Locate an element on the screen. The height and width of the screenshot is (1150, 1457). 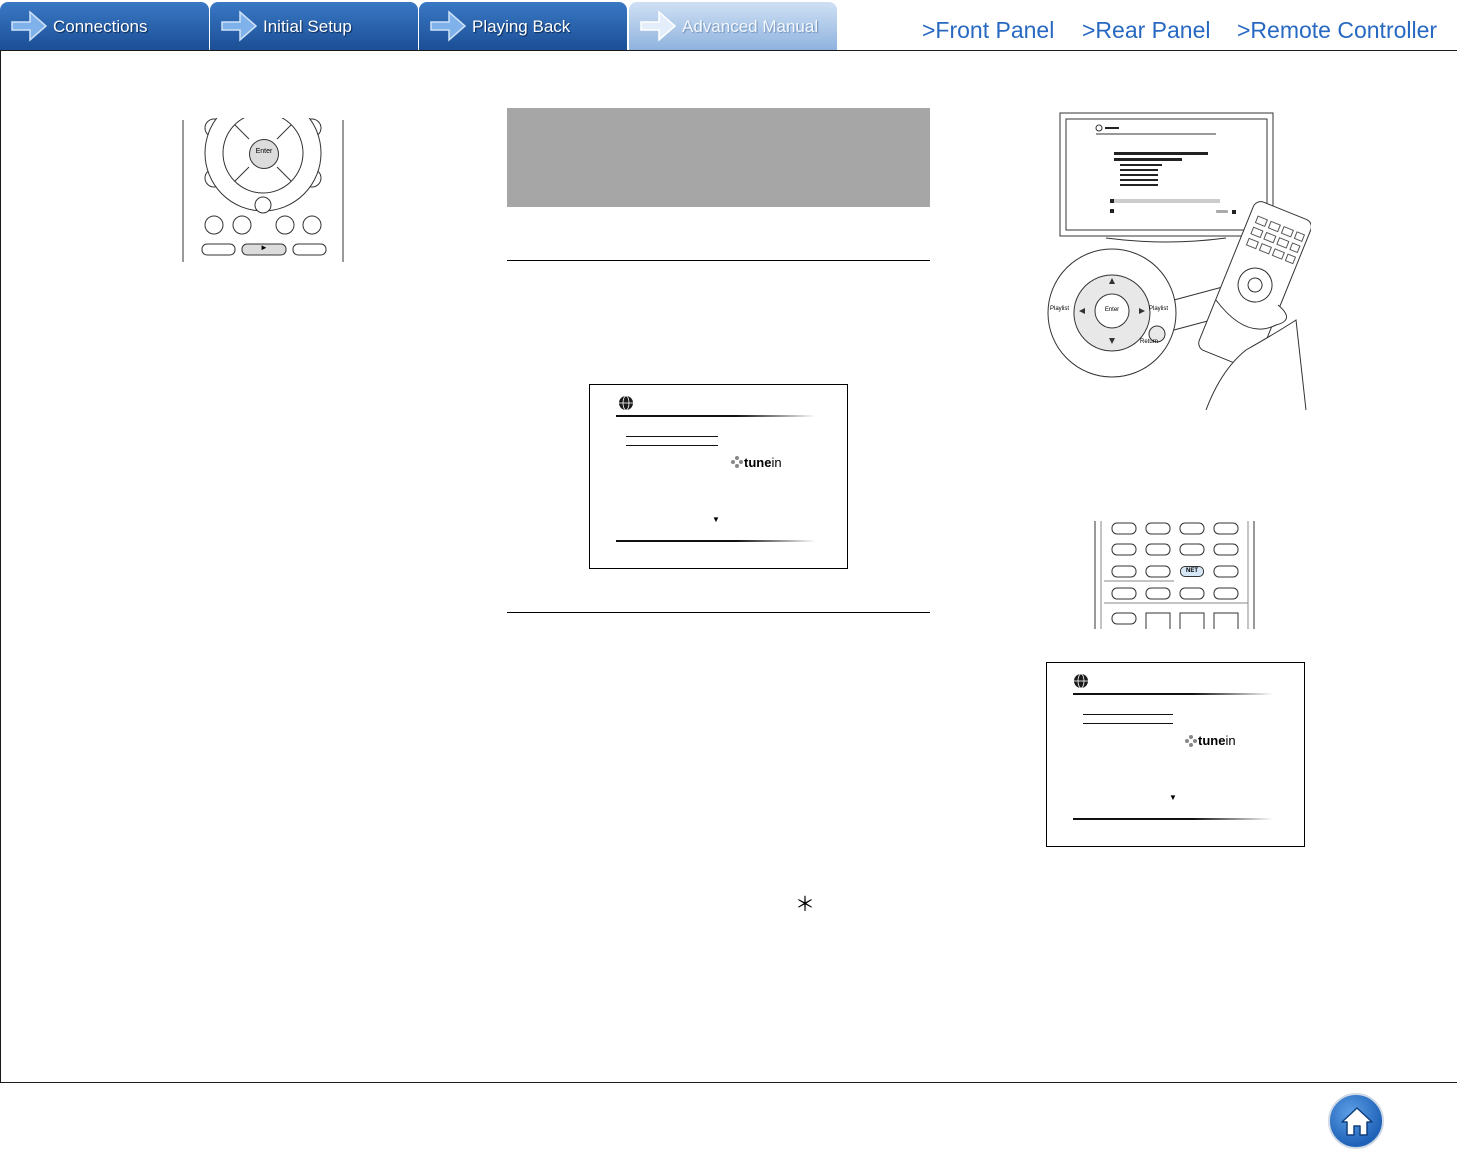
tab-label: Playing Back is located at coordinates (521, 26).